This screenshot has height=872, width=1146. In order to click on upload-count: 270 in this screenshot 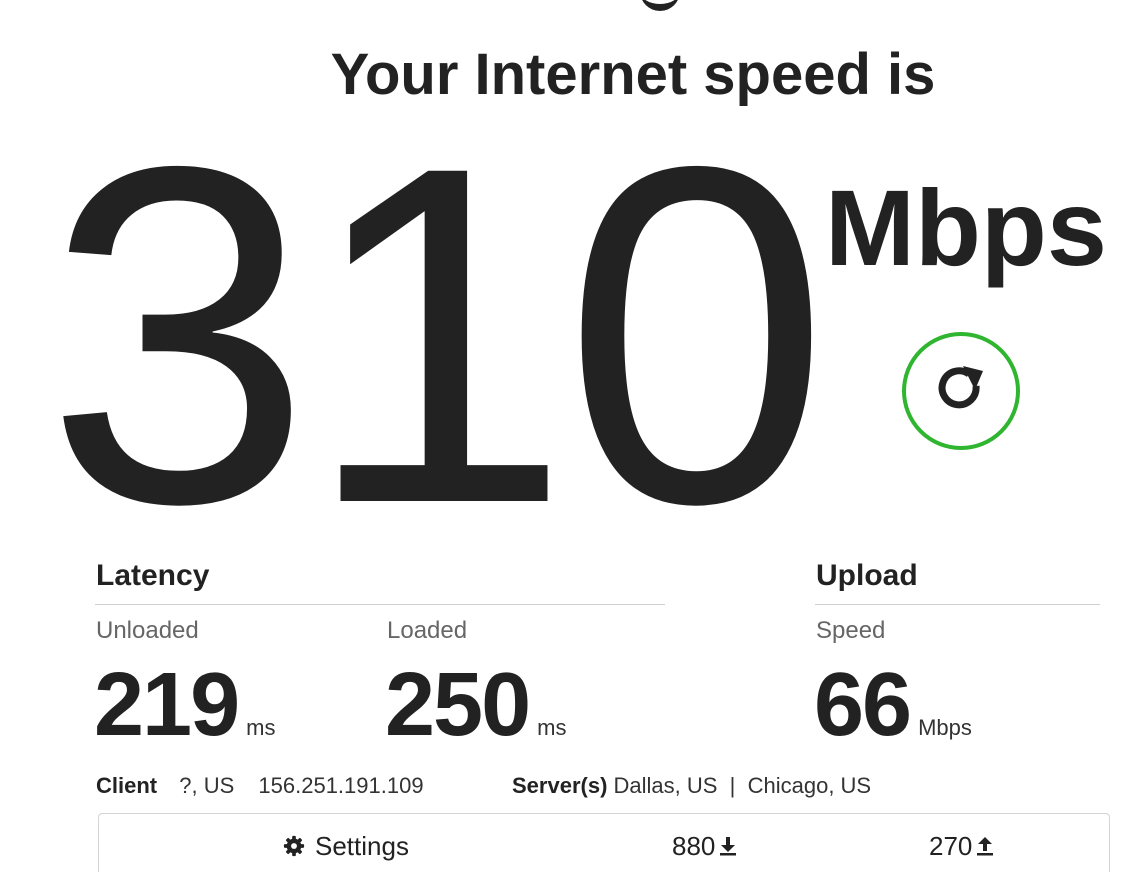, I will do `click(961, 846)`.